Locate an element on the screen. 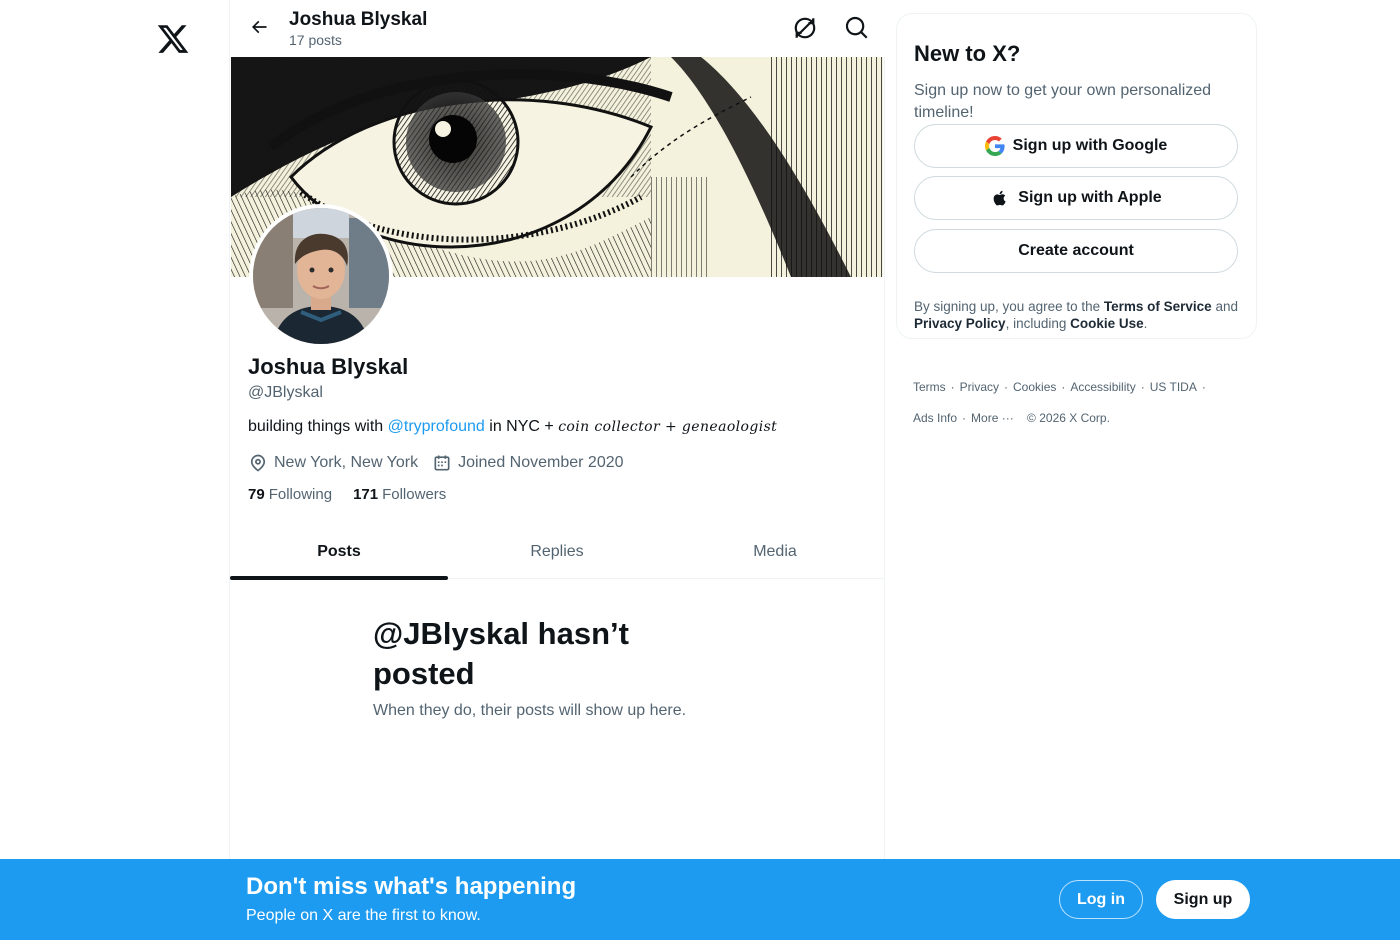  profile-tabs: Posts Replies Media is located at coordinates (557, 552).